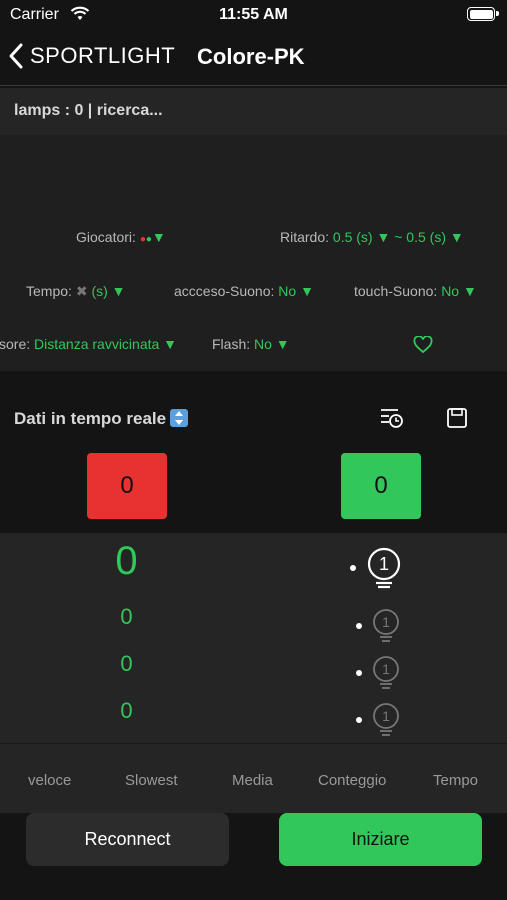 This screenshot has height=900, width=507. Describe the element at coordinates (272, 344) in the screenshot. I see `flash-value: No ▼` at that location.